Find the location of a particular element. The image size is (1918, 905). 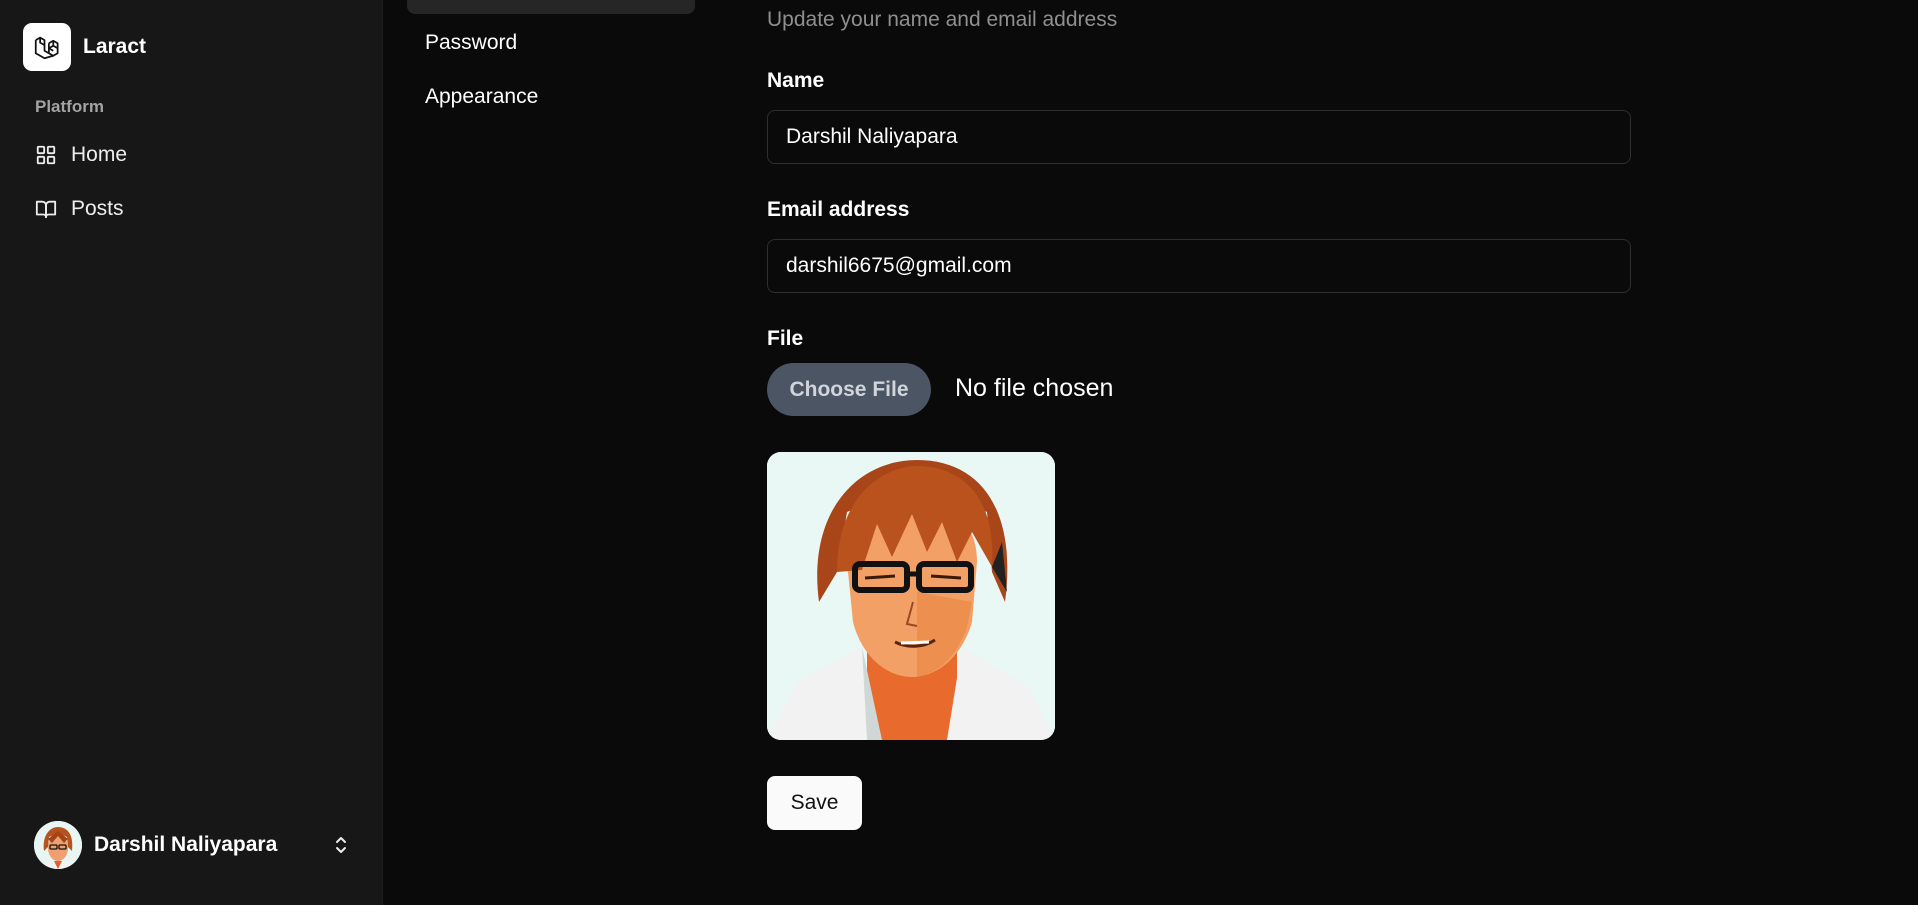

user-name: Darshil Naliyapara is located at coordinates (186, 844).